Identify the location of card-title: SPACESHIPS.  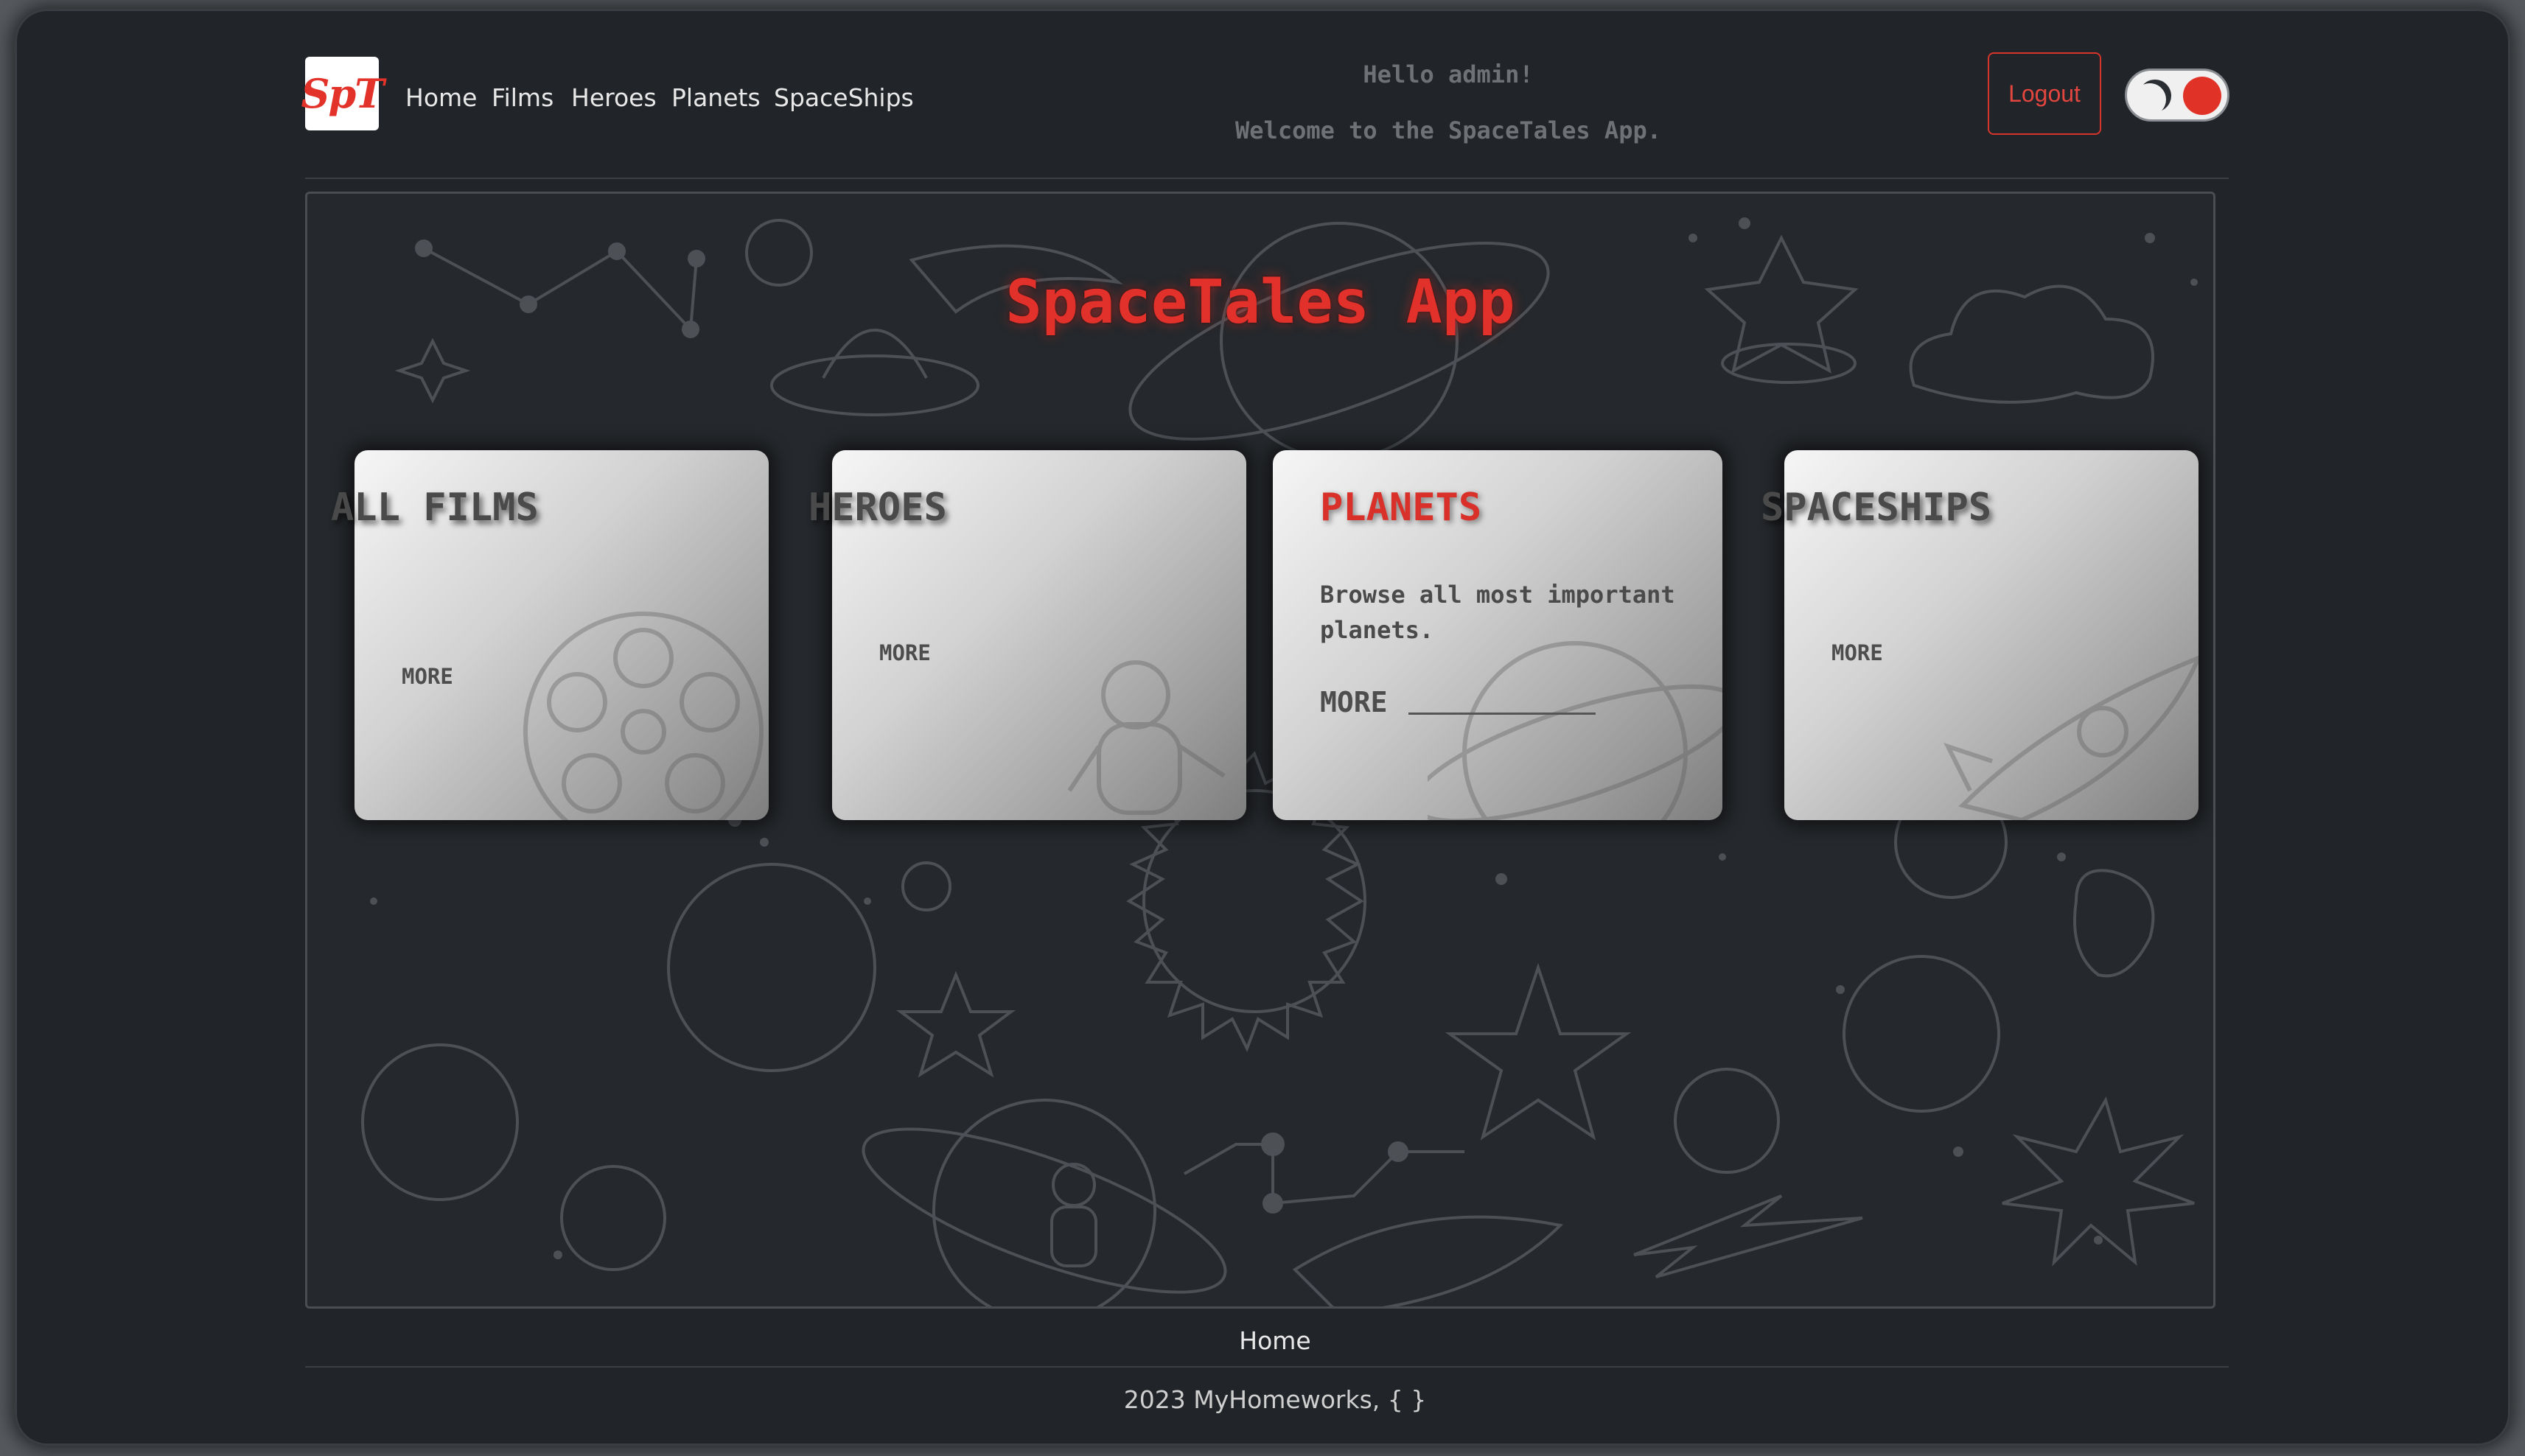
(1876, 508).